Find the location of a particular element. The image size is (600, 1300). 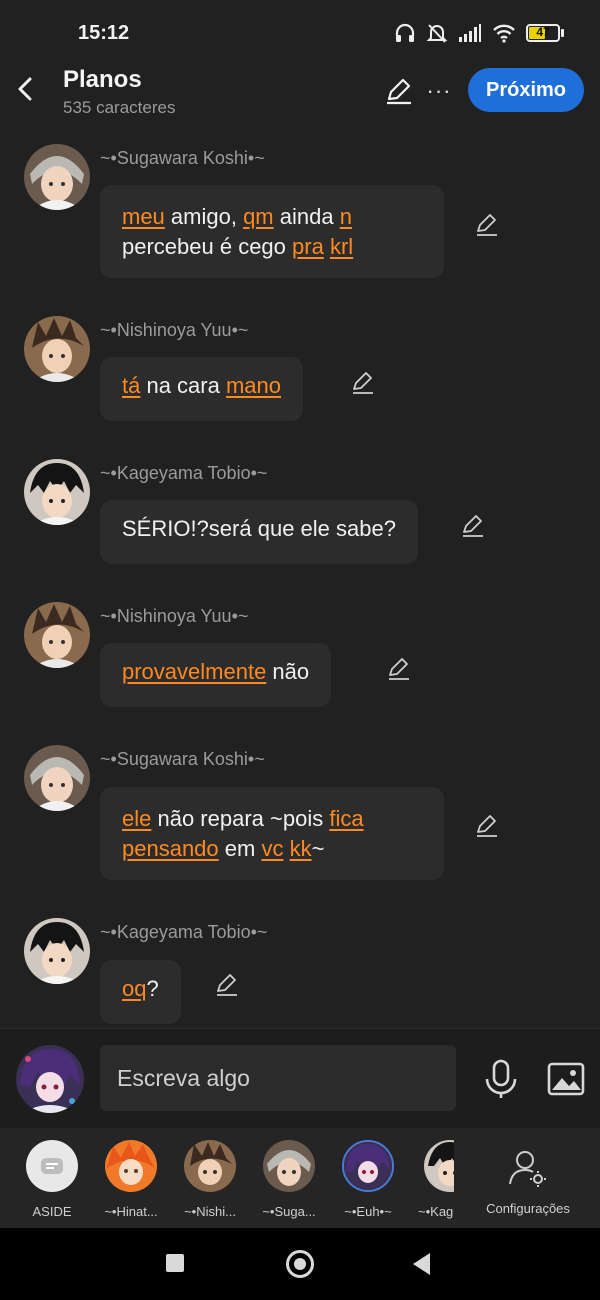

home-button is located at coordinates (300, 1264).